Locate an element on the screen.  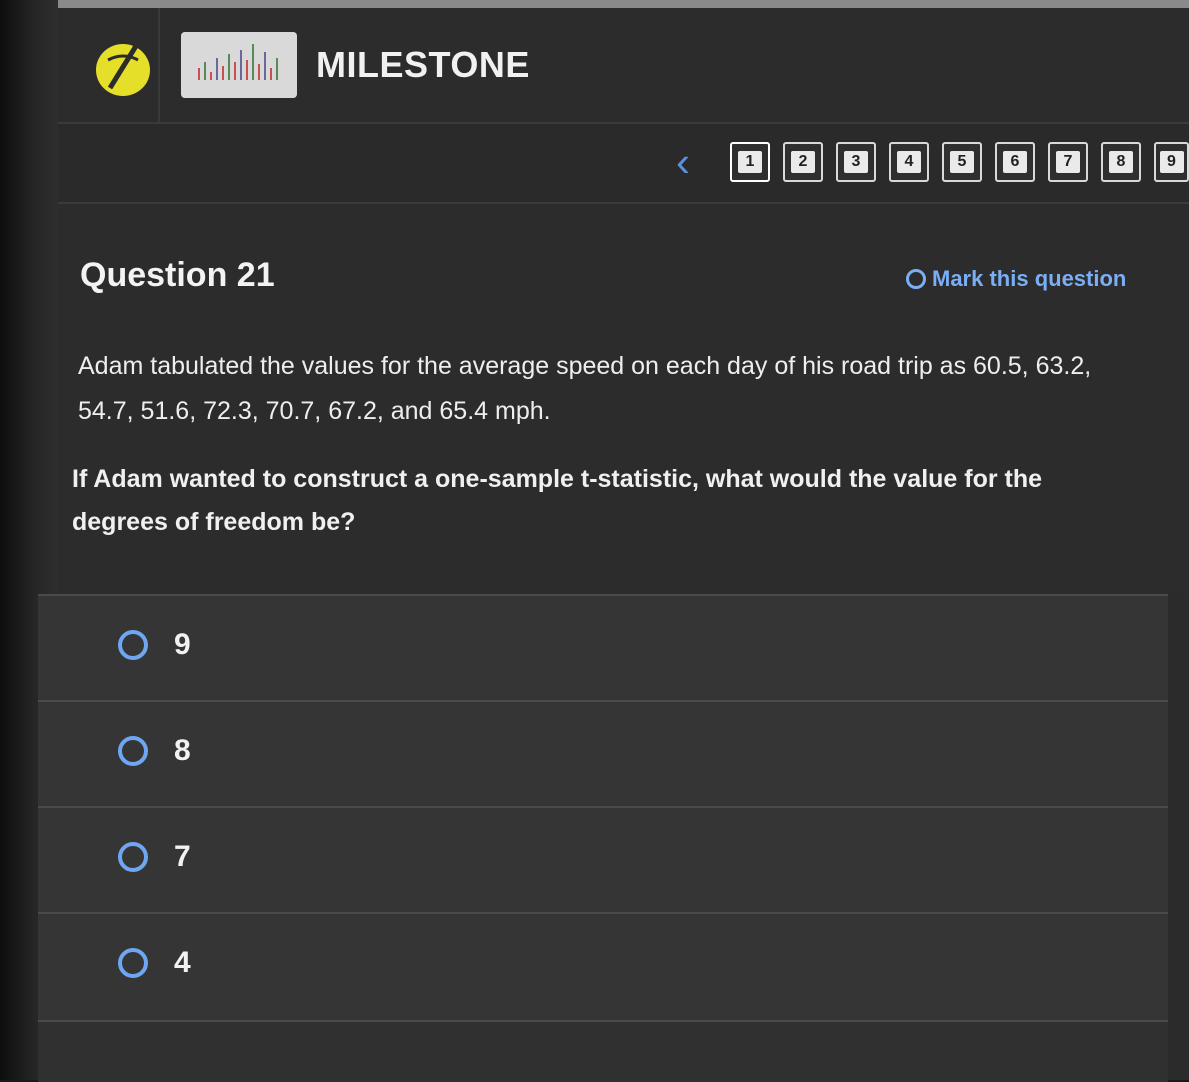
answer-choice: 8 is located at coordinates (603, 754).